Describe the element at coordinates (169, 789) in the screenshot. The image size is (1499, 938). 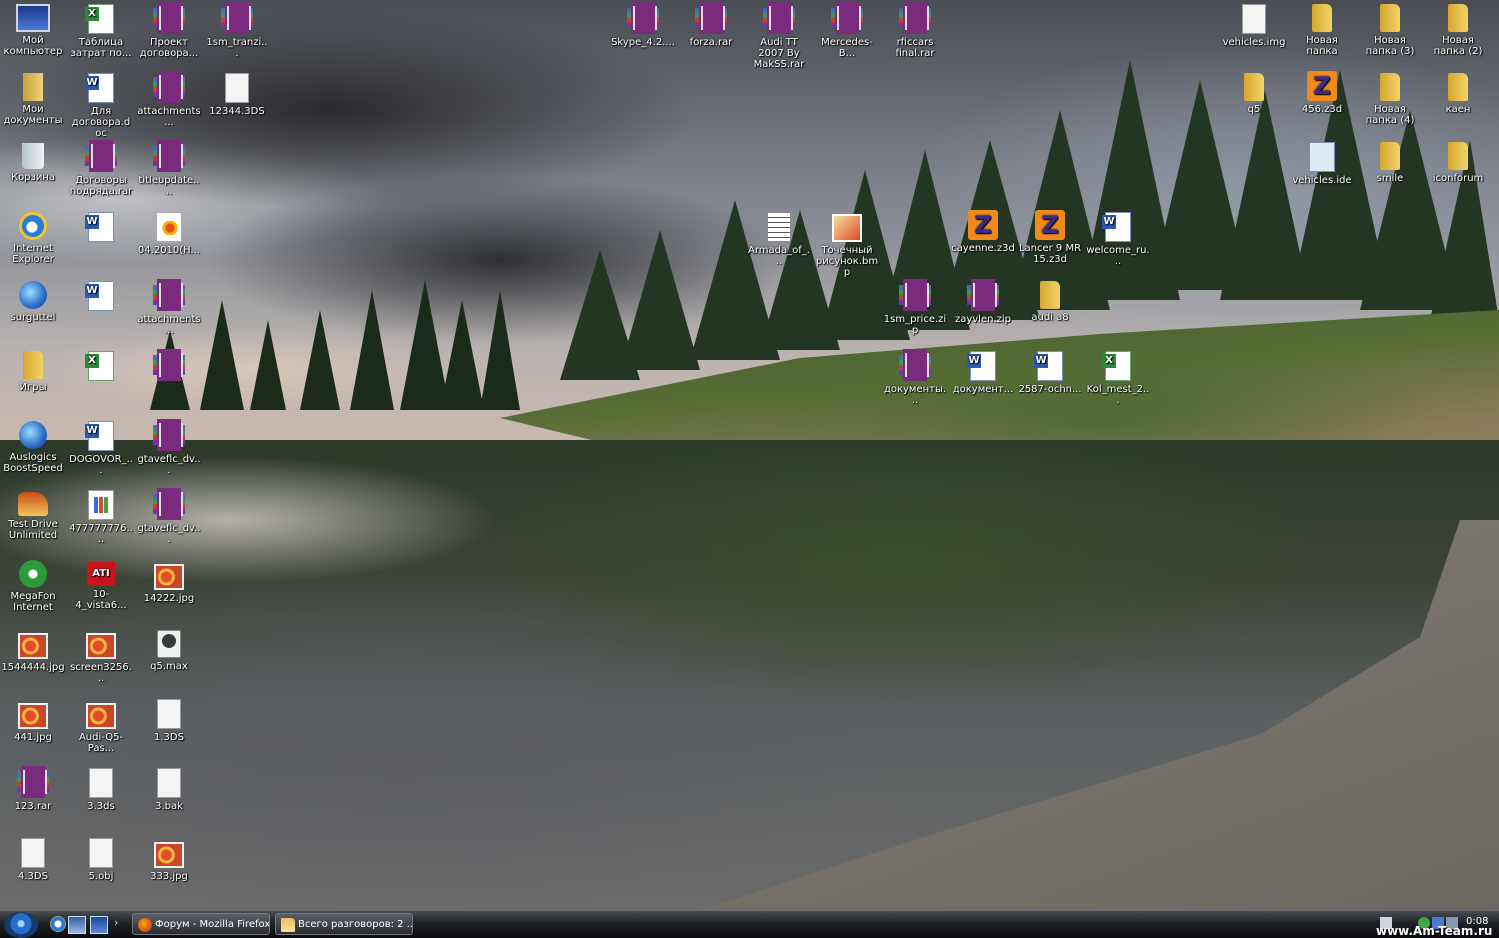
I see `desktop-icon-file: 3.bak` at that location.